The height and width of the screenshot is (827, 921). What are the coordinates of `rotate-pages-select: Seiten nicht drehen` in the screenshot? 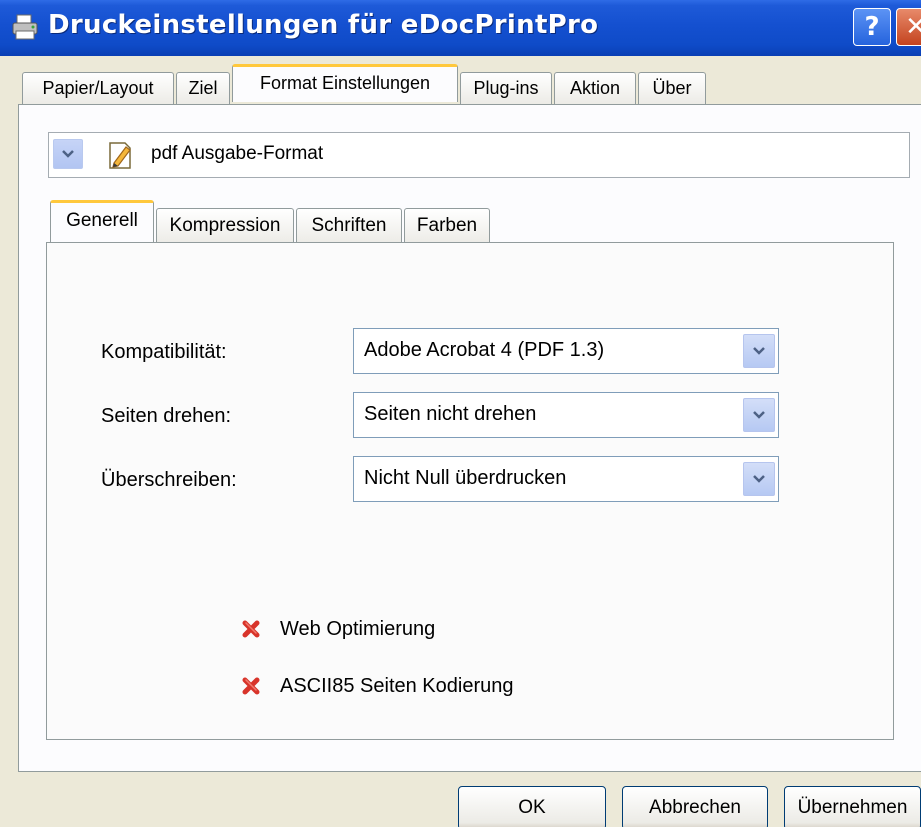 It's located at (566, 415).